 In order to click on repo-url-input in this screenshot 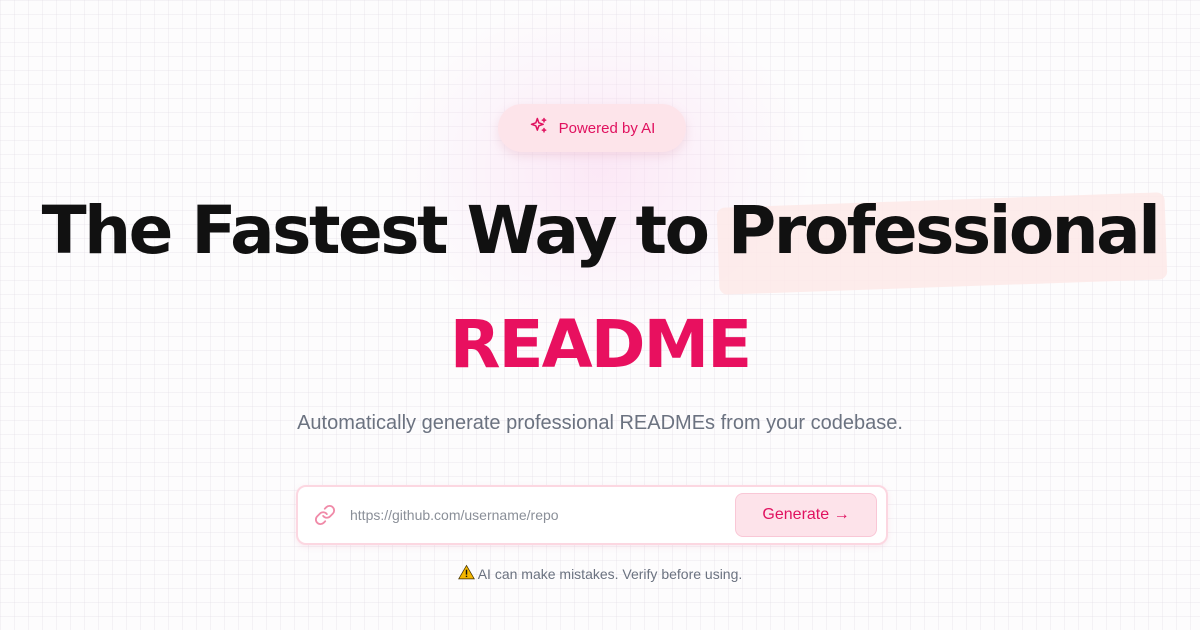, I will do `click(535, 515)`.